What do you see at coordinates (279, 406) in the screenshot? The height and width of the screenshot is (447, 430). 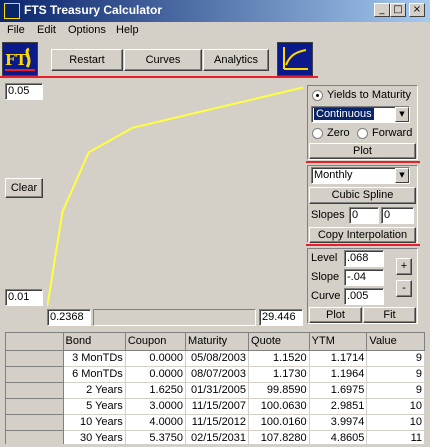 I see `table-cell: 100.0630` at bounding box center [279, 406].